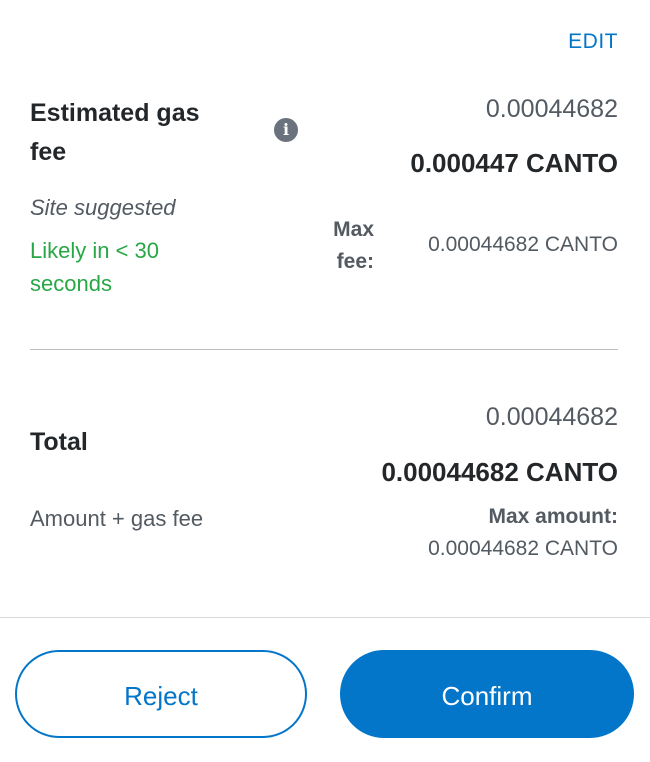 Image resolution: width=650 pixels, height=762 pixels. I want to click on gas-fee-title-line1: Estimated gas, so click(115, 113).